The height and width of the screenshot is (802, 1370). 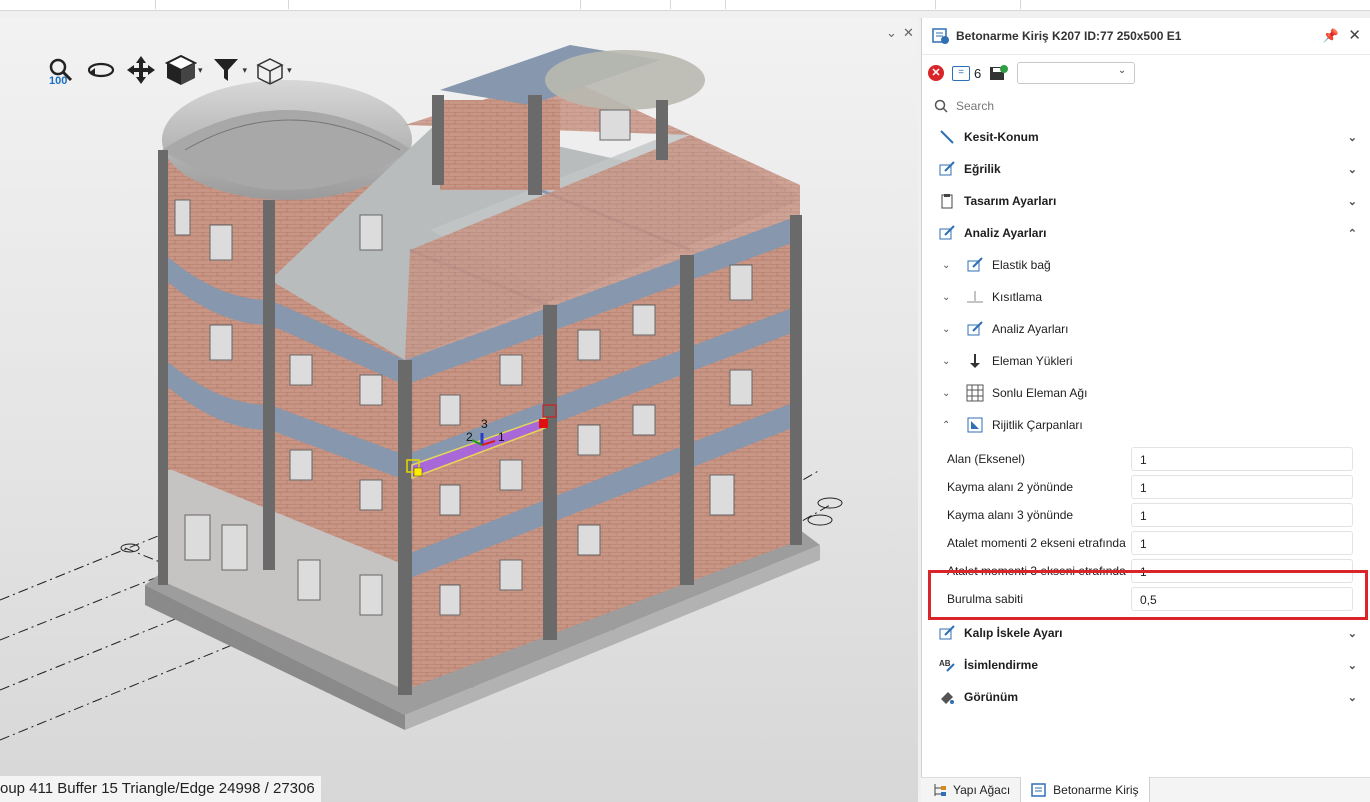 What do you see at coordinates (181, 70) in the screenshot?
I see `view-cube-button` at bounding box center [181, 70].